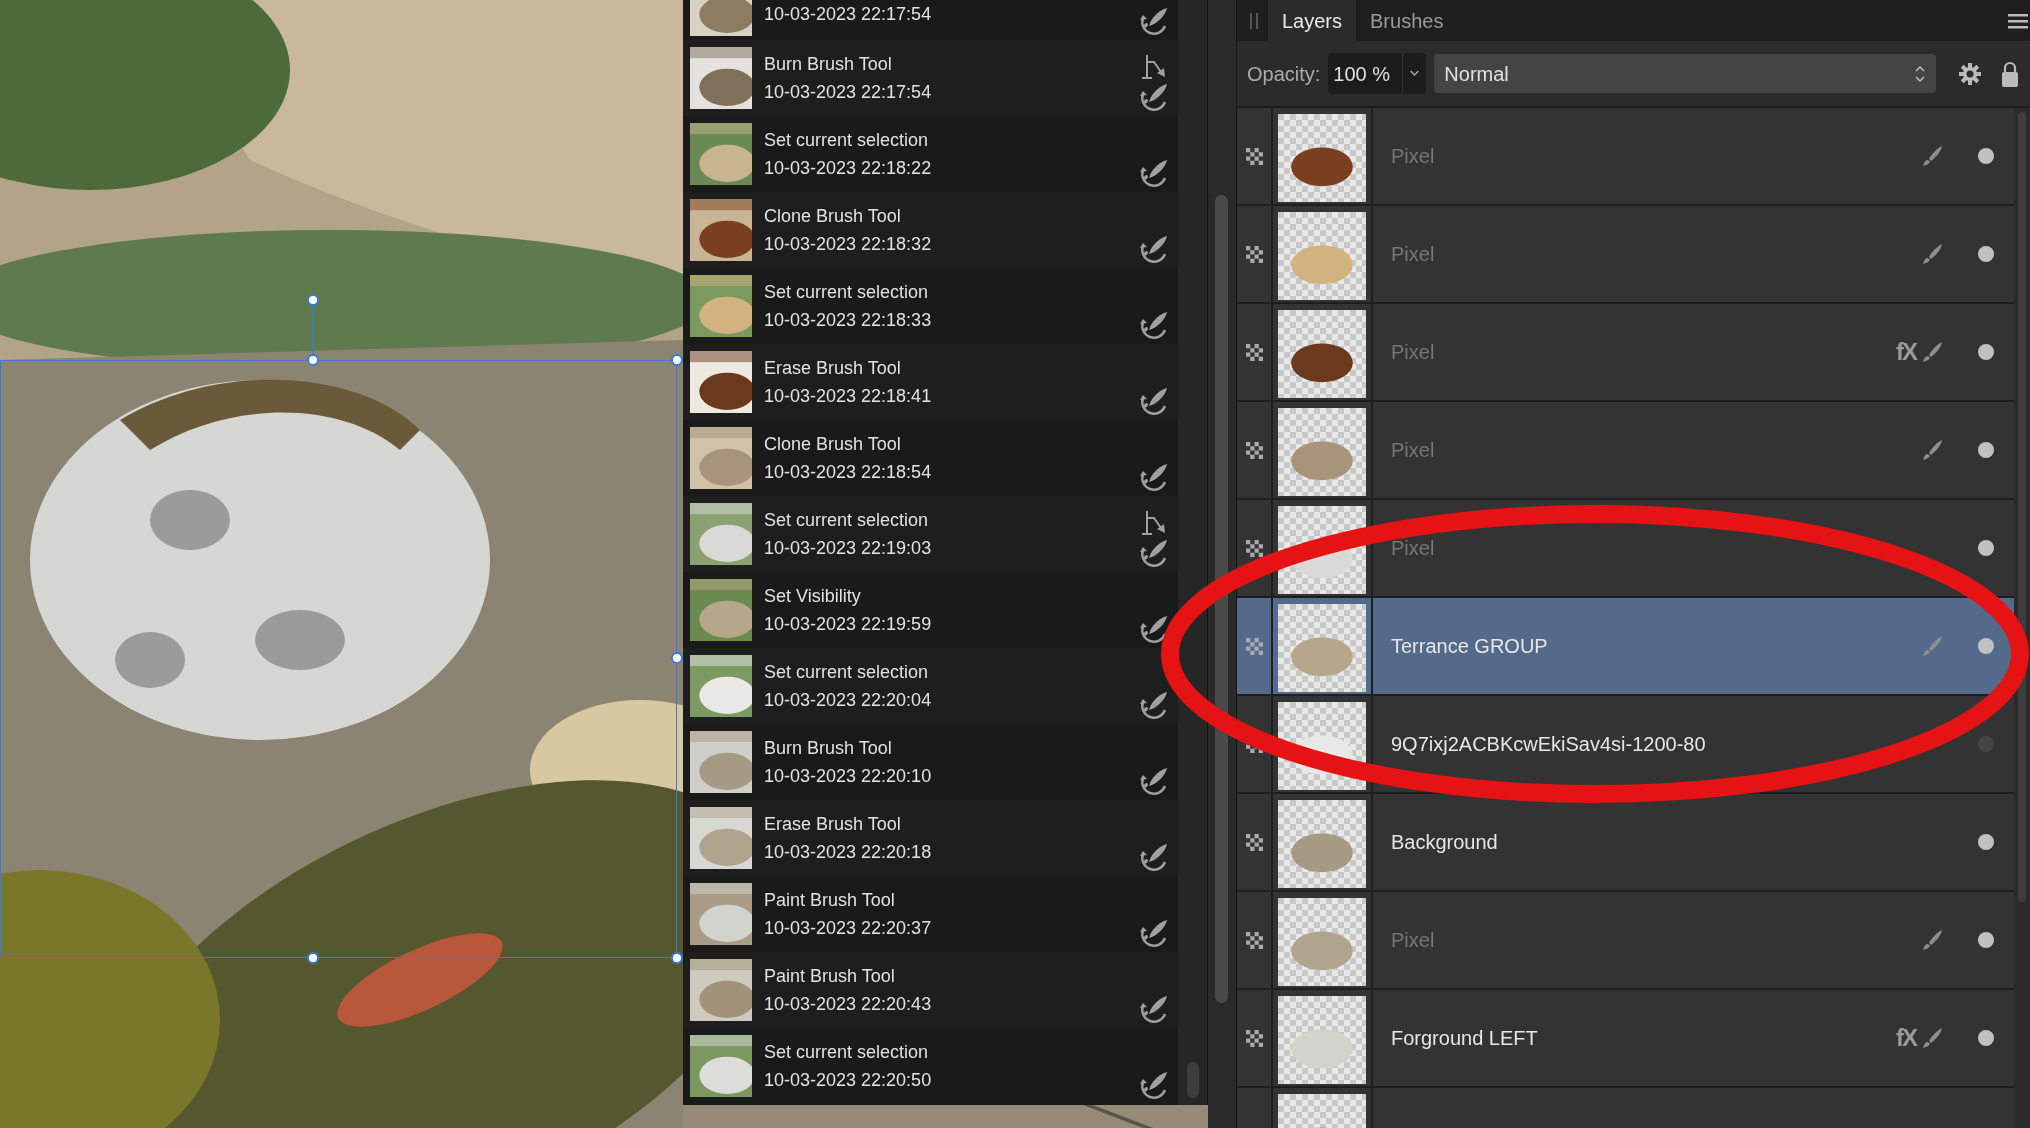 This screenshot has height=1128, width=2030. Describe the element at coordinates (1625, 1039) in the screenshot. I see `layer-row: Forground LEFT fX` at that location.